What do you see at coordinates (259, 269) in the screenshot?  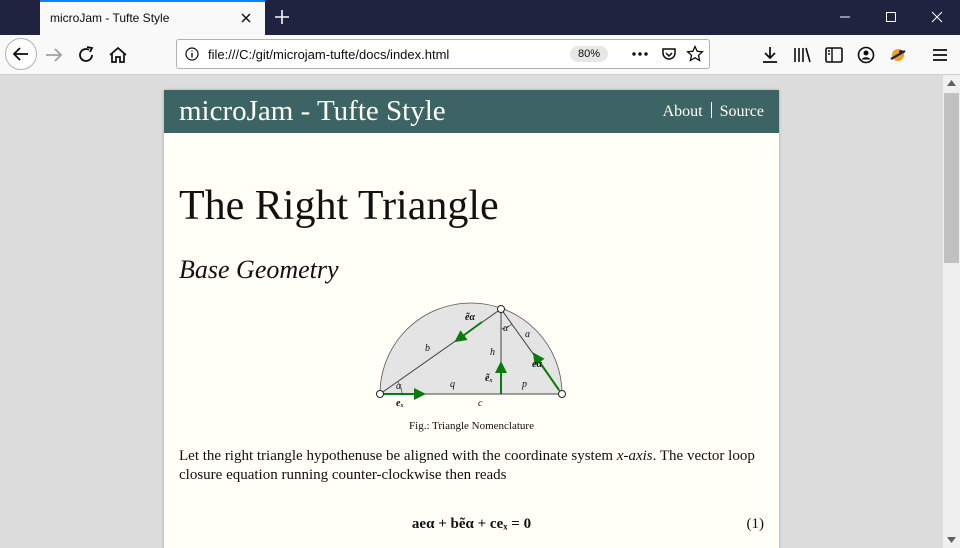 I see `section-heading: Base Geometry` at bounding box center [259, 269].